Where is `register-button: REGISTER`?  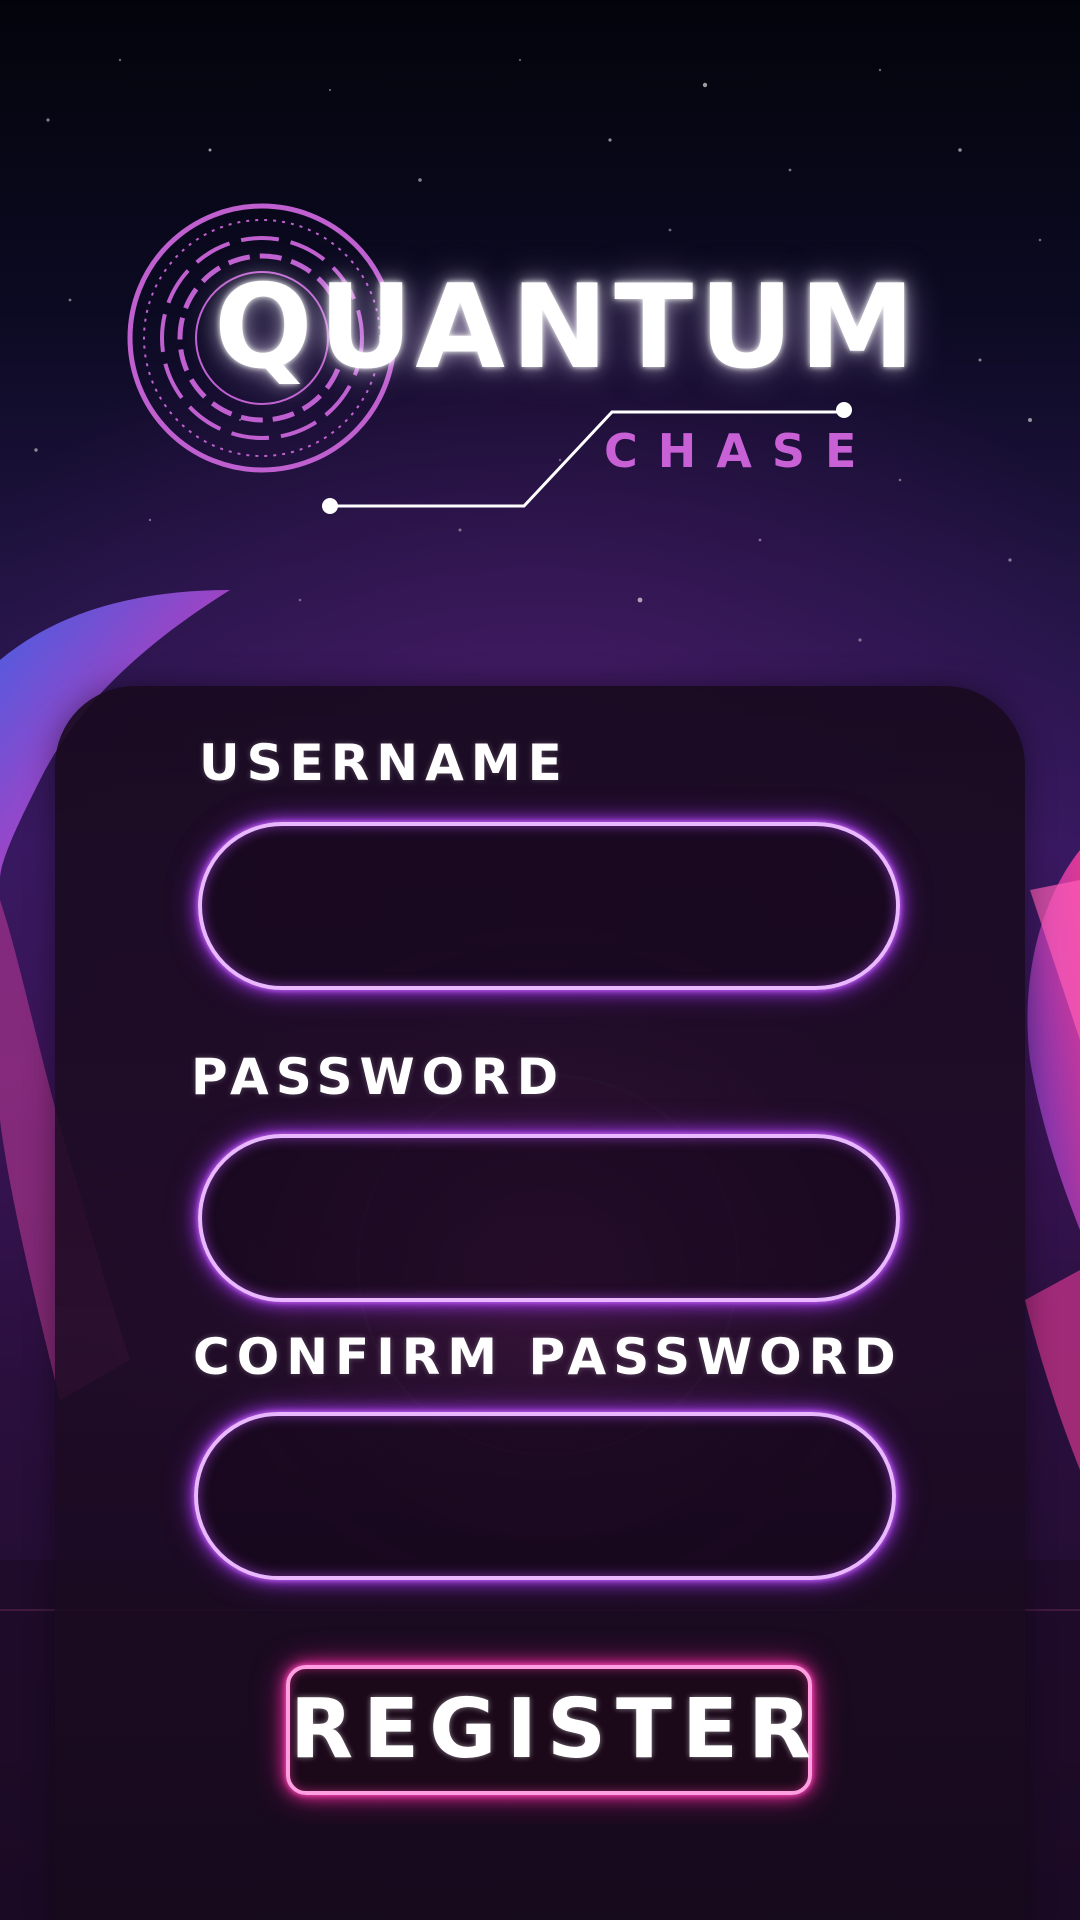 register-button: REGISTER is located at coordinates (549, 1730).